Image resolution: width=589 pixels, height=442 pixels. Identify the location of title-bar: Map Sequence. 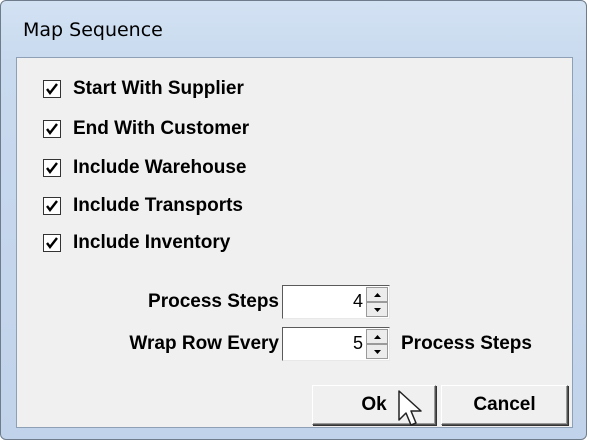
(293, 28).